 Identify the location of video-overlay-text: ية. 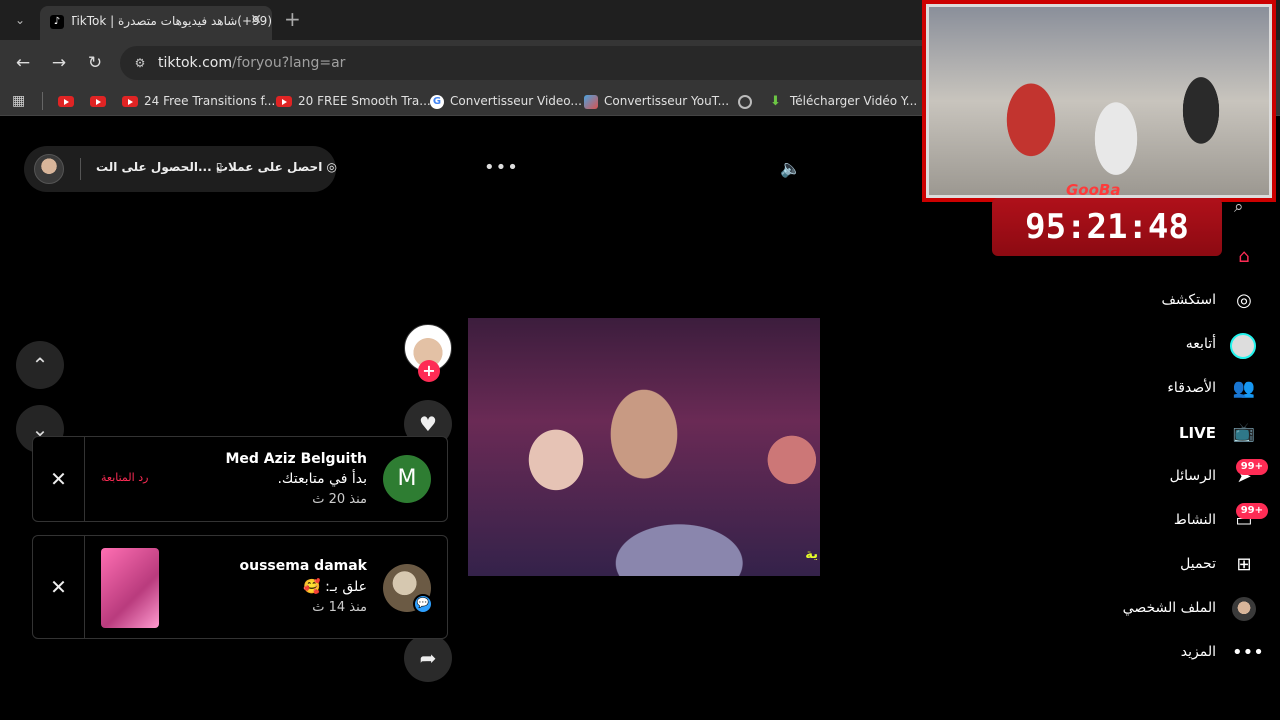
(811, 554).